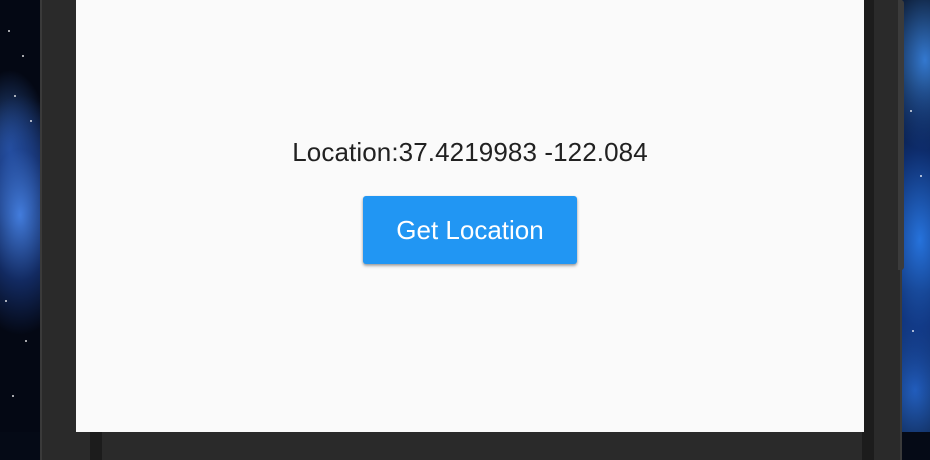  Describe the element at coordinates (901, 135) in the screenshot. I see `device-side-button` at that location.